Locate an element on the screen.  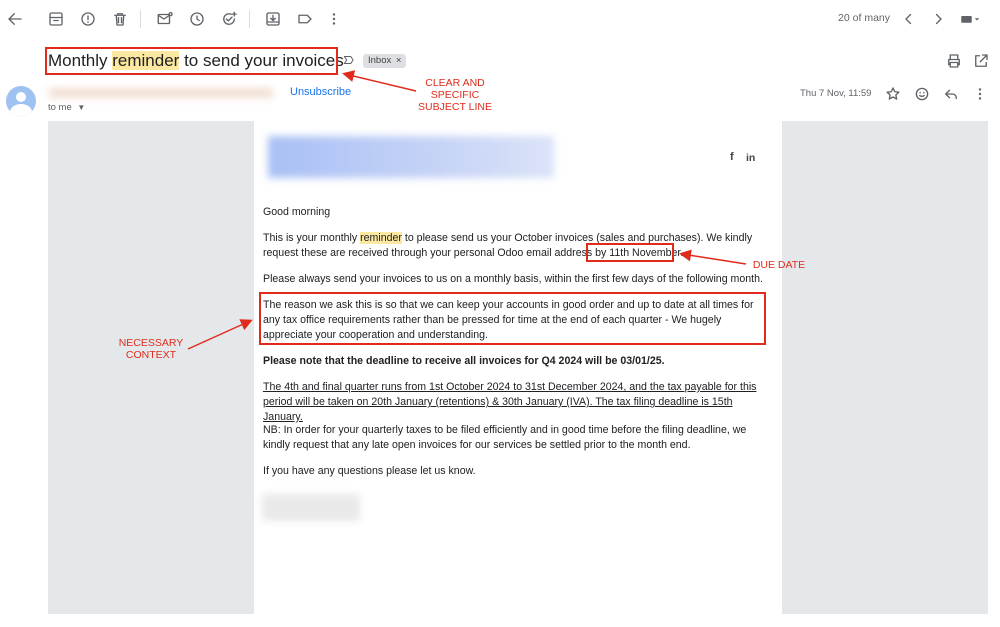
keyboard-input-icon is located at coordinates (971, 19).